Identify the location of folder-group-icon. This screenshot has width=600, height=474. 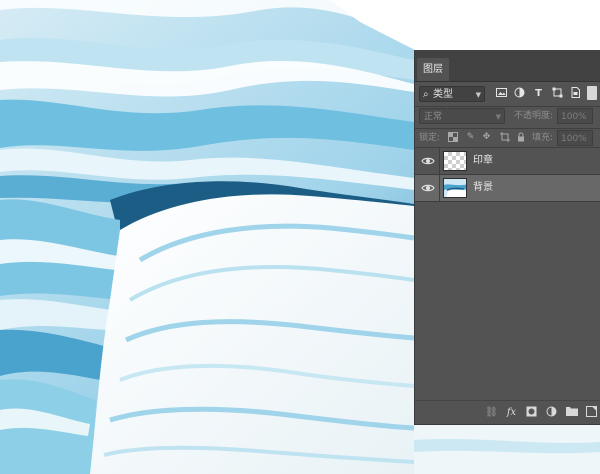
(571, 412).